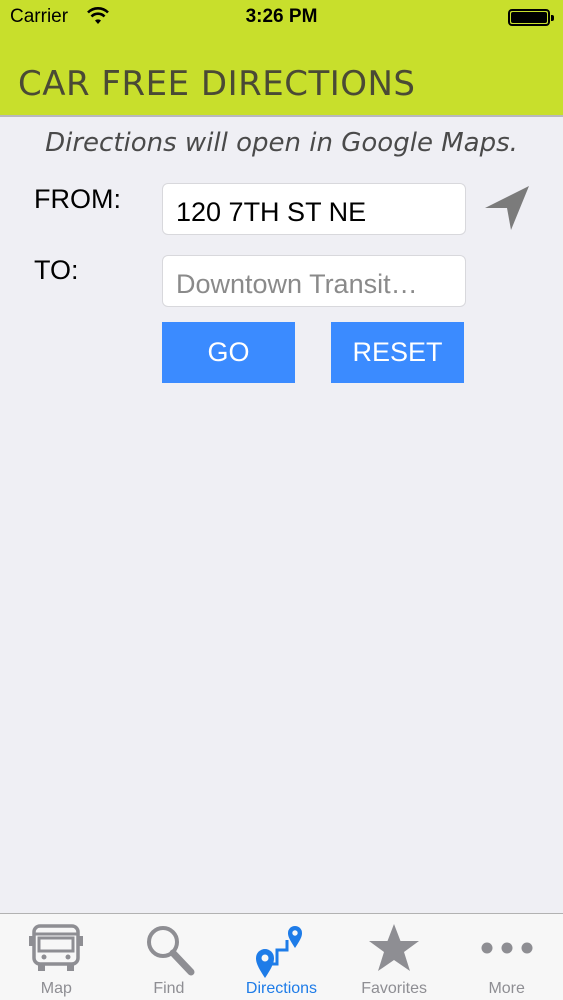 The height and width of the screenshot is (1000, 563). I want to click on reset-button: RESET, so click(397, 352).